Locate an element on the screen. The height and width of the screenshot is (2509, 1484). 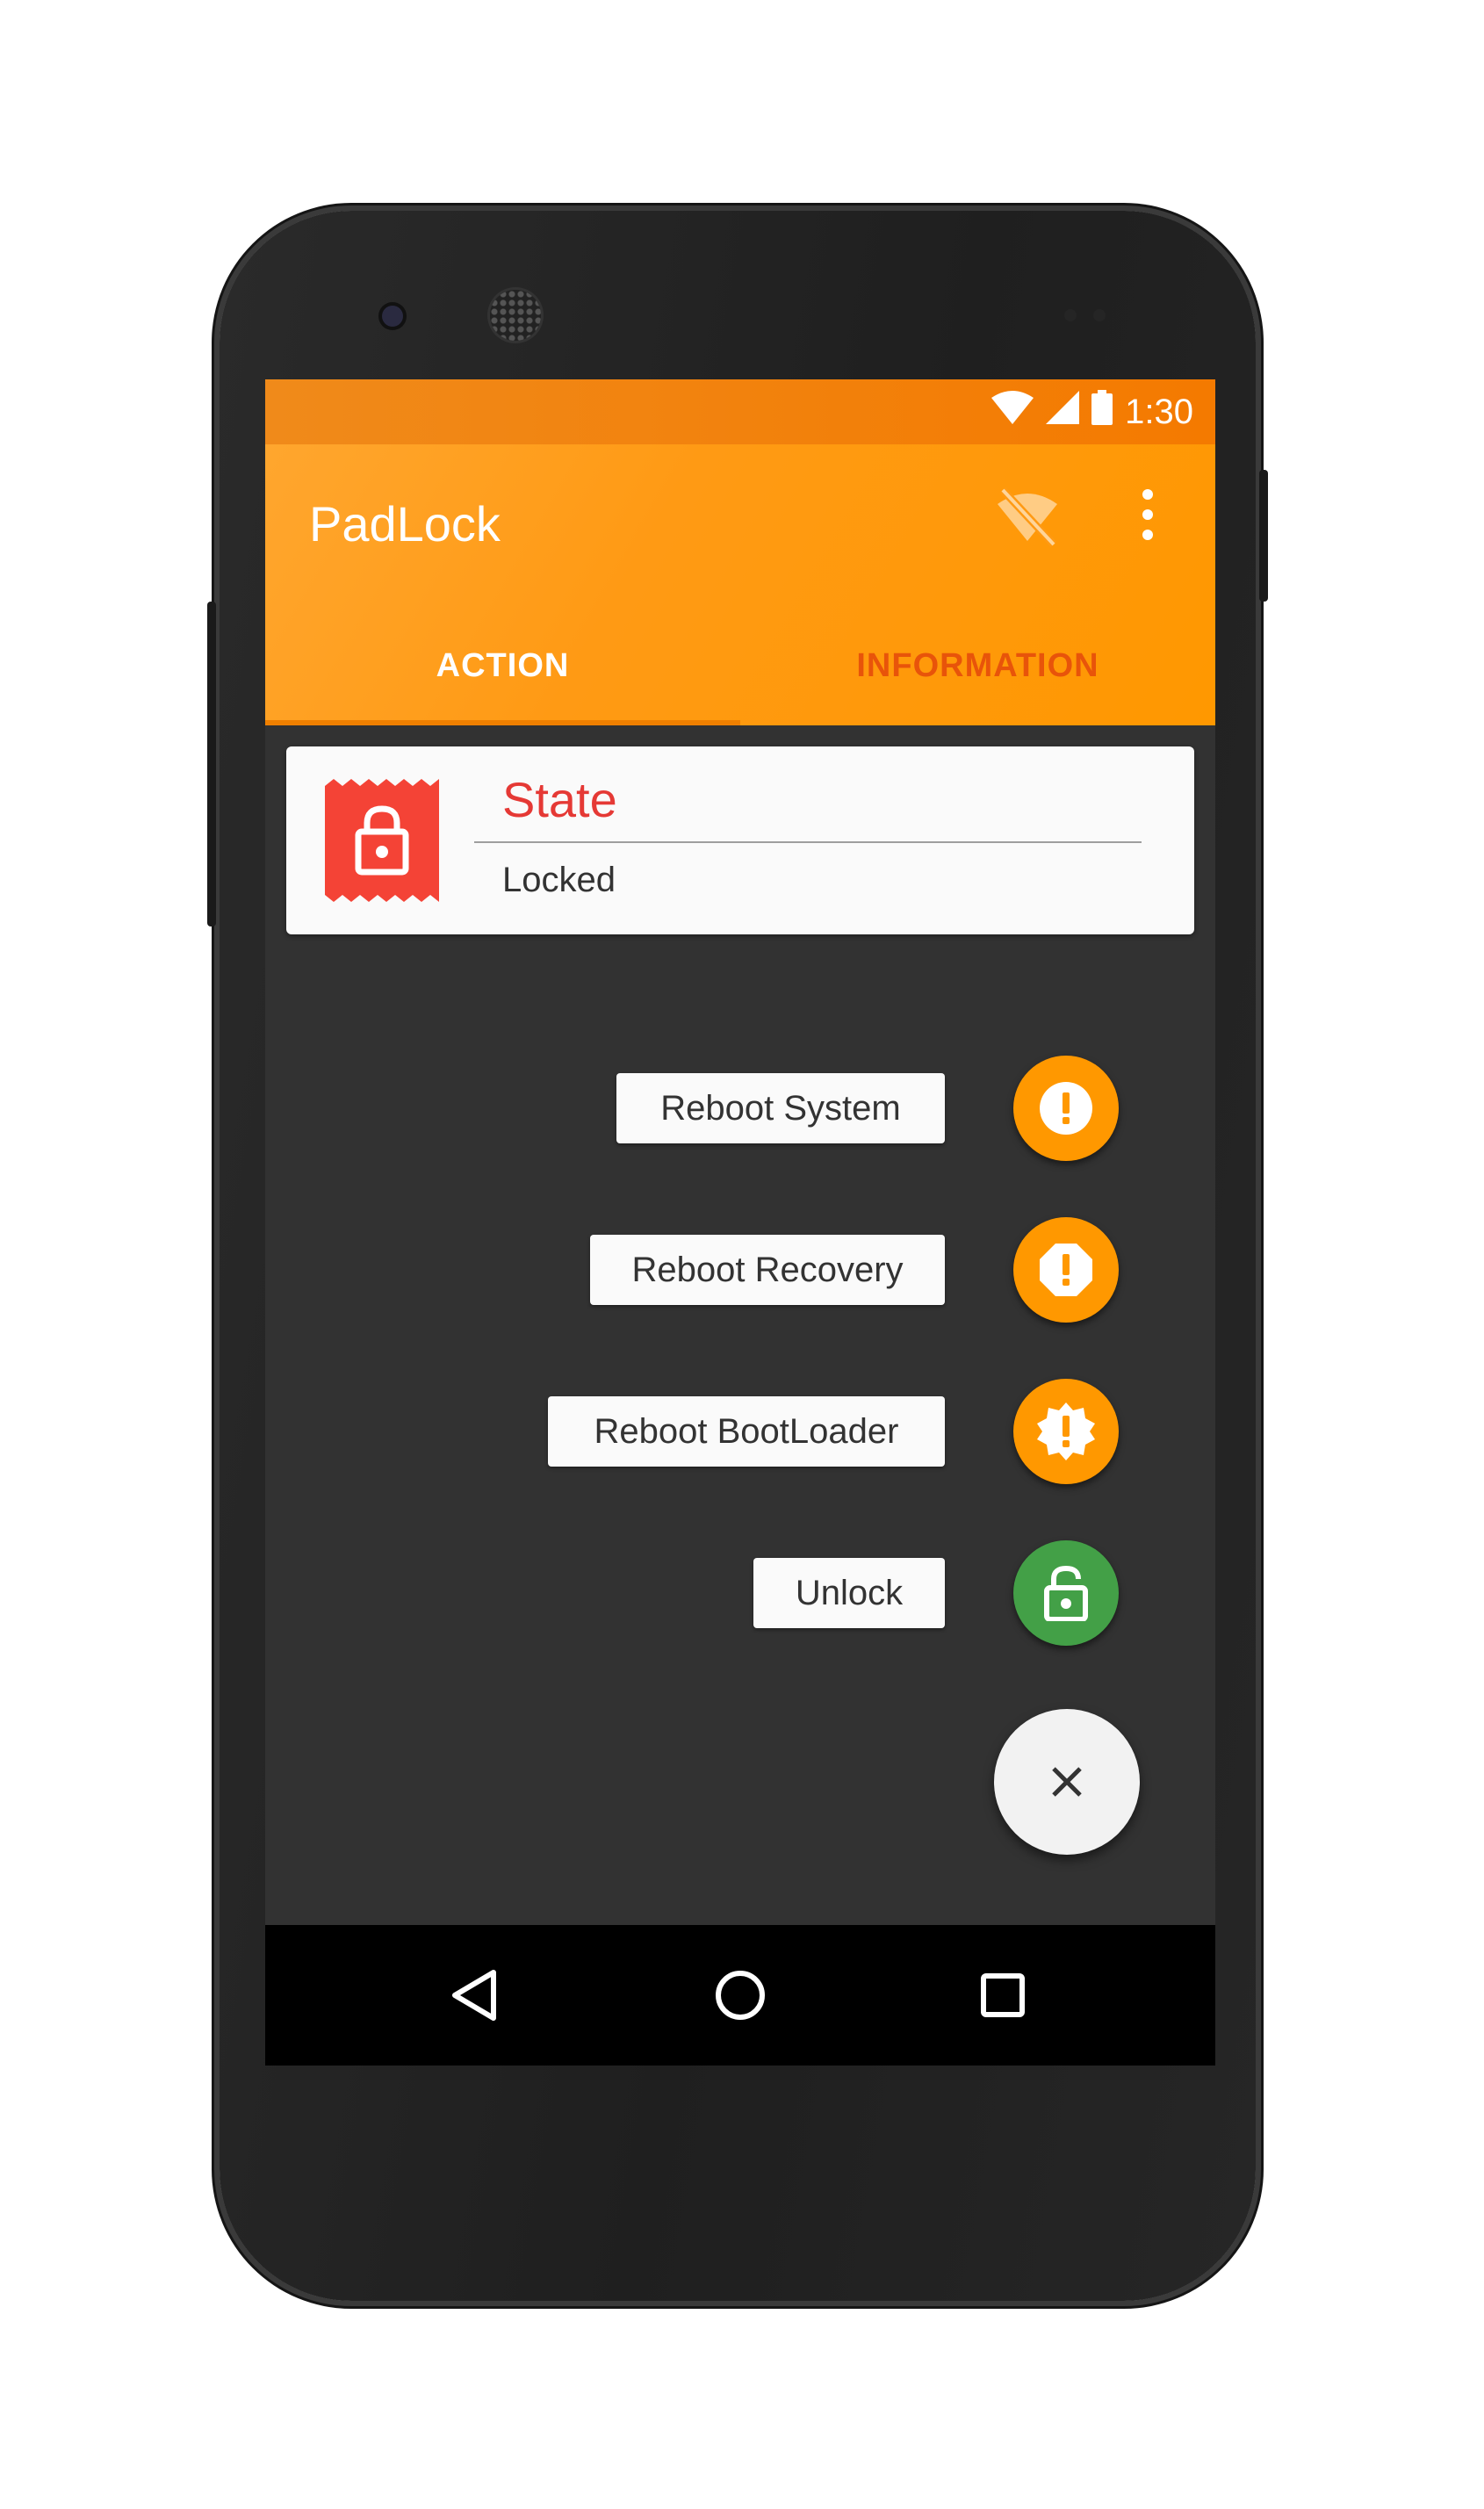
reboot-bootloader-button is located at coordinates (1066, 1431).